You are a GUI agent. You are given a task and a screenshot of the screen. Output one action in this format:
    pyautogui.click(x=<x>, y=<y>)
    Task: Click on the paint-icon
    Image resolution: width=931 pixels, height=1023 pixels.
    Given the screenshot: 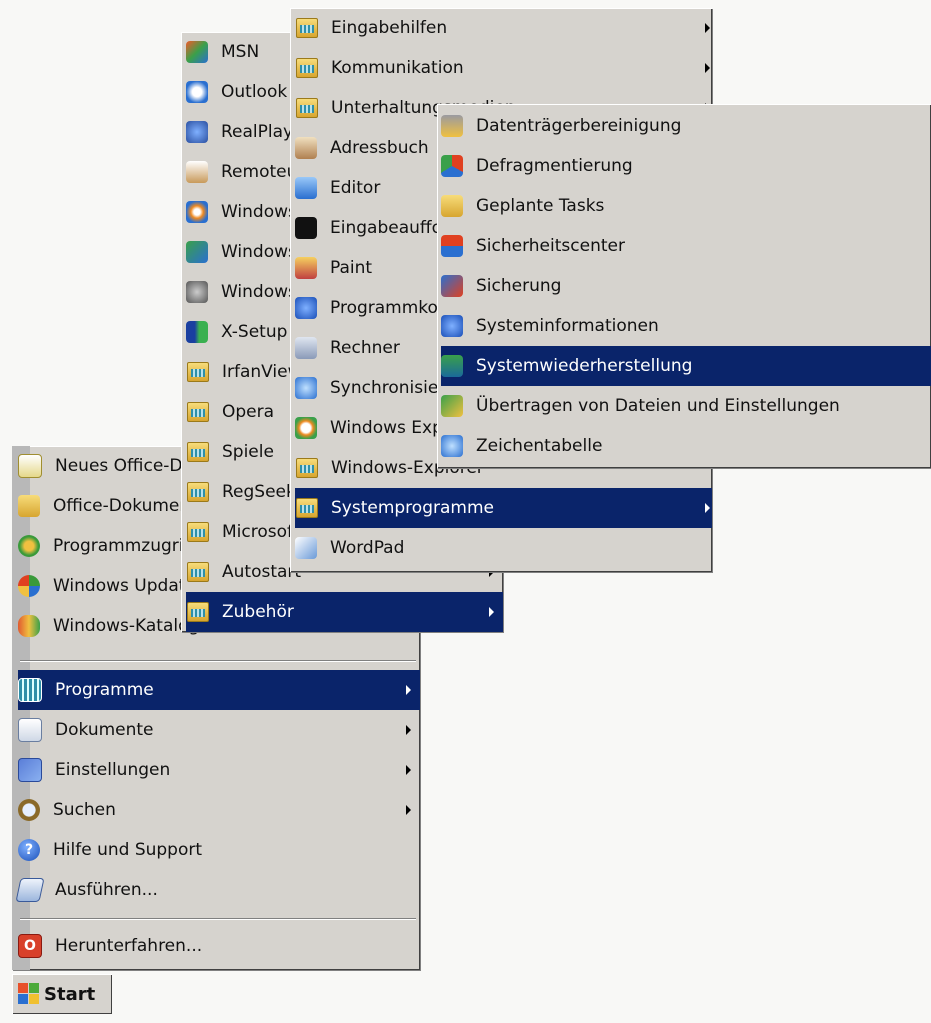 What is the action you would take?
    pyautogui.click(x=306, y=268)
    